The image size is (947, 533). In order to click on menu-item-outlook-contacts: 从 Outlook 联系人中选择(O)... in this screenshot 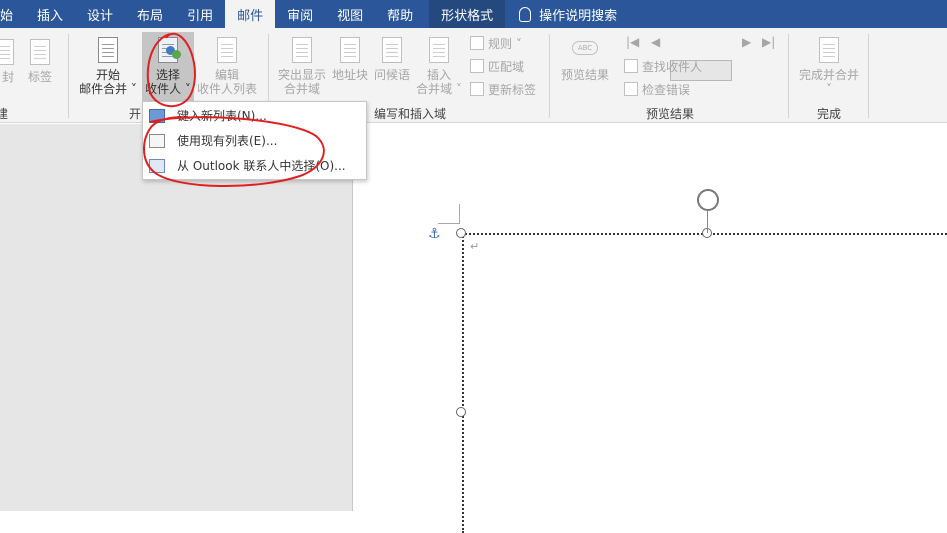, I will do `click(254, 165)`.